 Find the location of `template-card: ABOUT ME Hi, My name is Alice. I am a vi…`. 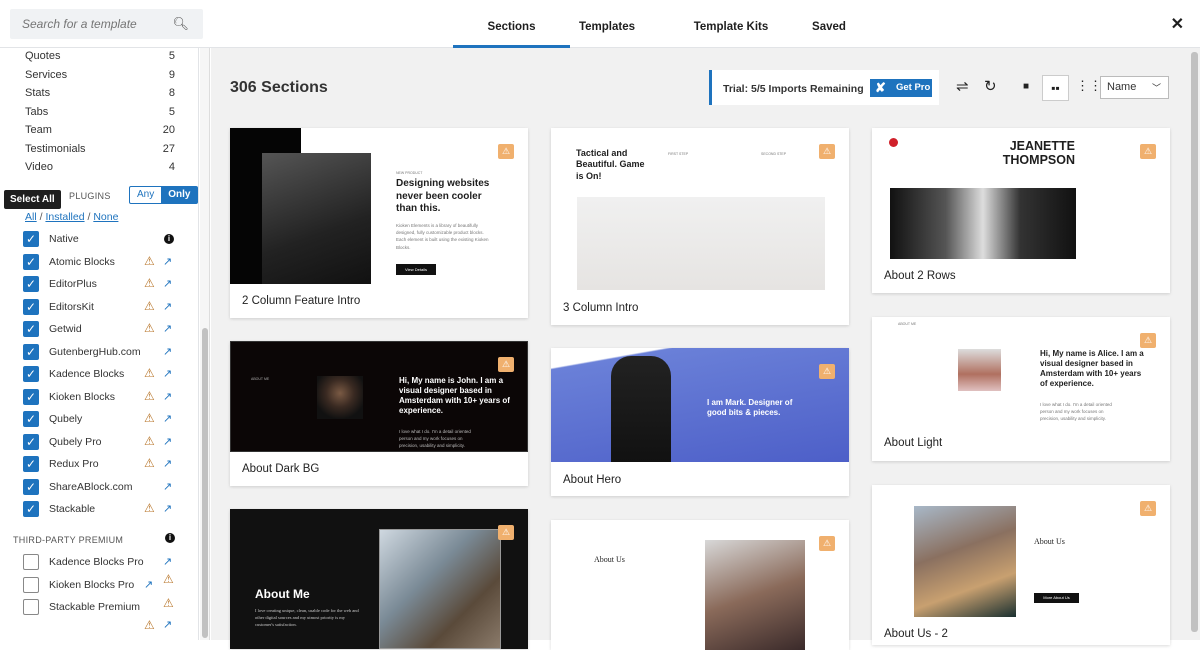

template-card: ABOUT ME Hi, My name is Alice. I am a vi… is located at coordinates (1021, 389).